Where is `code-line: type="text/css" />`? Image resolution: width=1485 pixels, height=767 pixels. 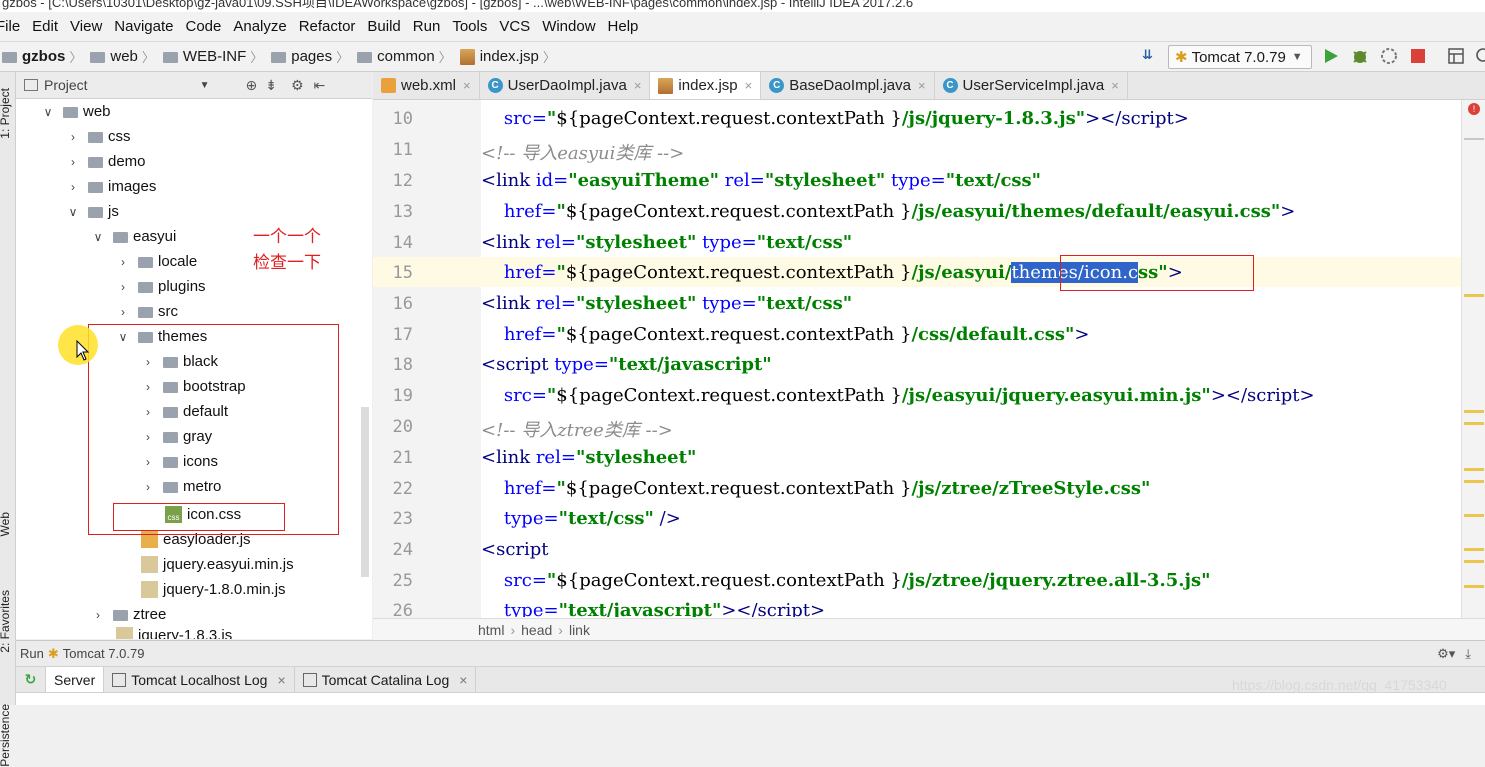
code-line: type="text/css" /> is located at coordinates (592, 518).